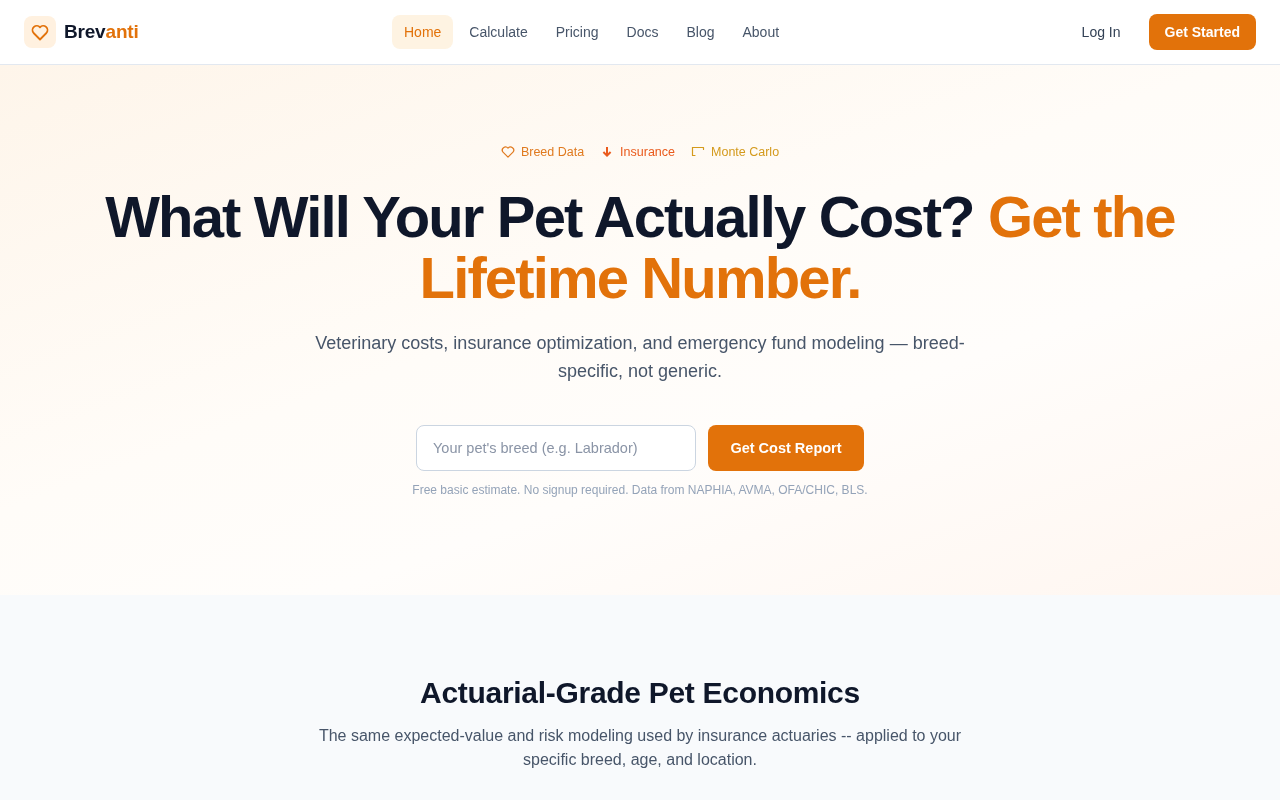 The image size is (1280, 800). I want to click on nav-link: Calculate, so click(498, 32).